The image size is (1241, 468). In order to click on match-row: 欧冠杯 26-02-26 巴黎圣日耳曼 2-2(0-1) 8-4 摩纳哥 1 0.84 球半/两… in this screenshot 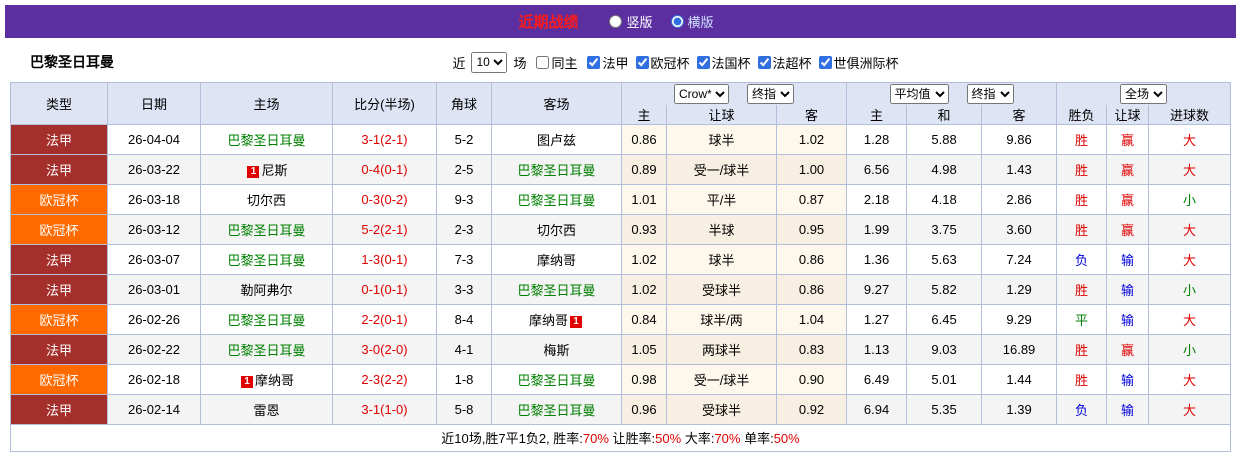, I will do `click(621, 319)`.